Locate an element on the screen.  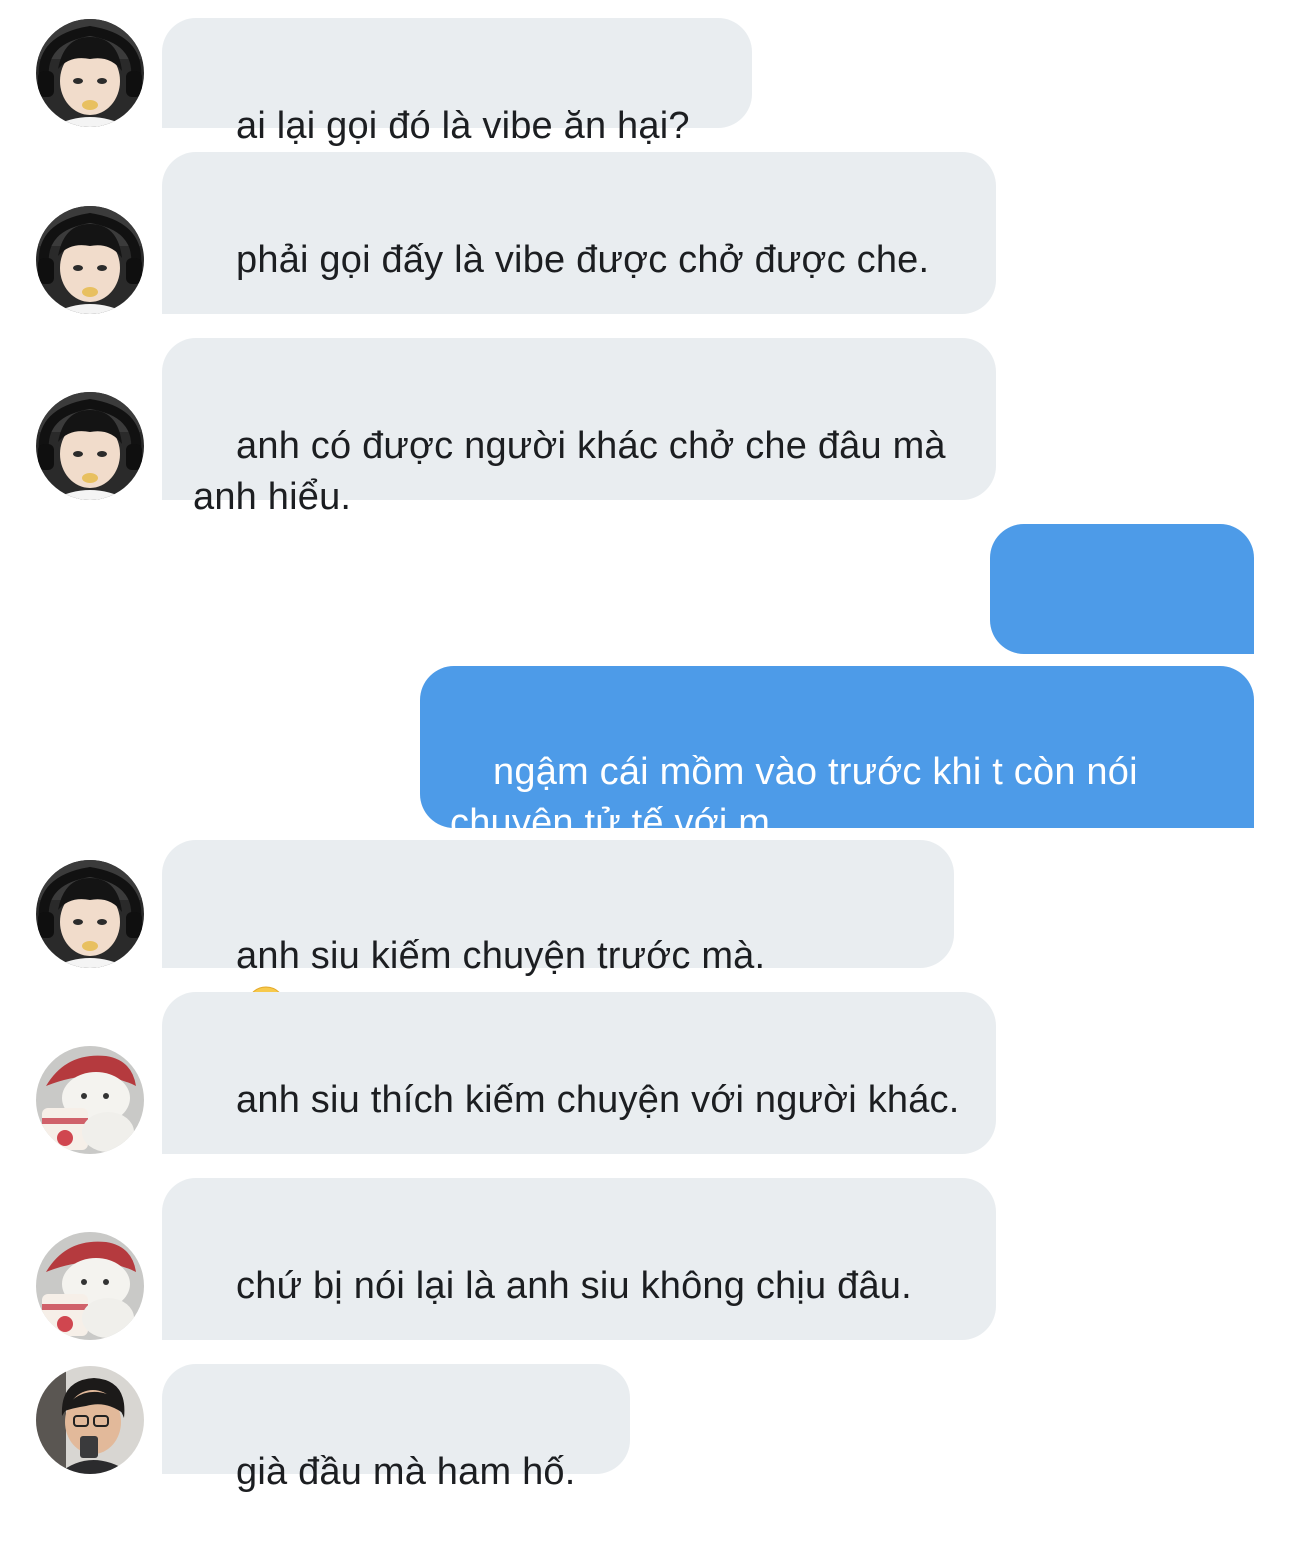
message-text: già đầu mà ham hố. is located at coordinates (406, 1472).